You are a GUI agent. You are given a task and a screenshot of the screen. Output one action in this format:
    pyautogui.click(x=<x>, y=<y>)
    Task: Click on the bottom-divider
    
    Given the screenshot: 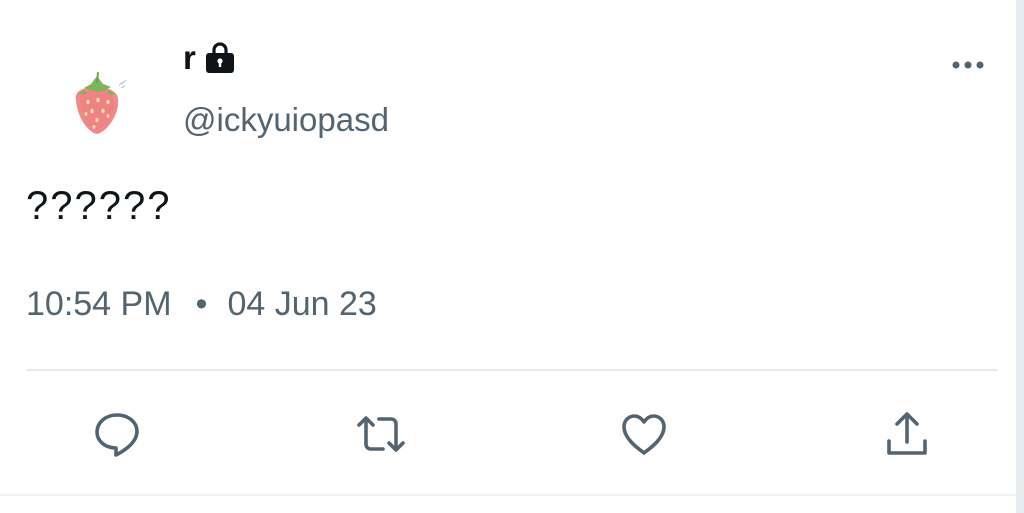 What is the action you would take?
    pyautogui.click(x=508, y=495)
    